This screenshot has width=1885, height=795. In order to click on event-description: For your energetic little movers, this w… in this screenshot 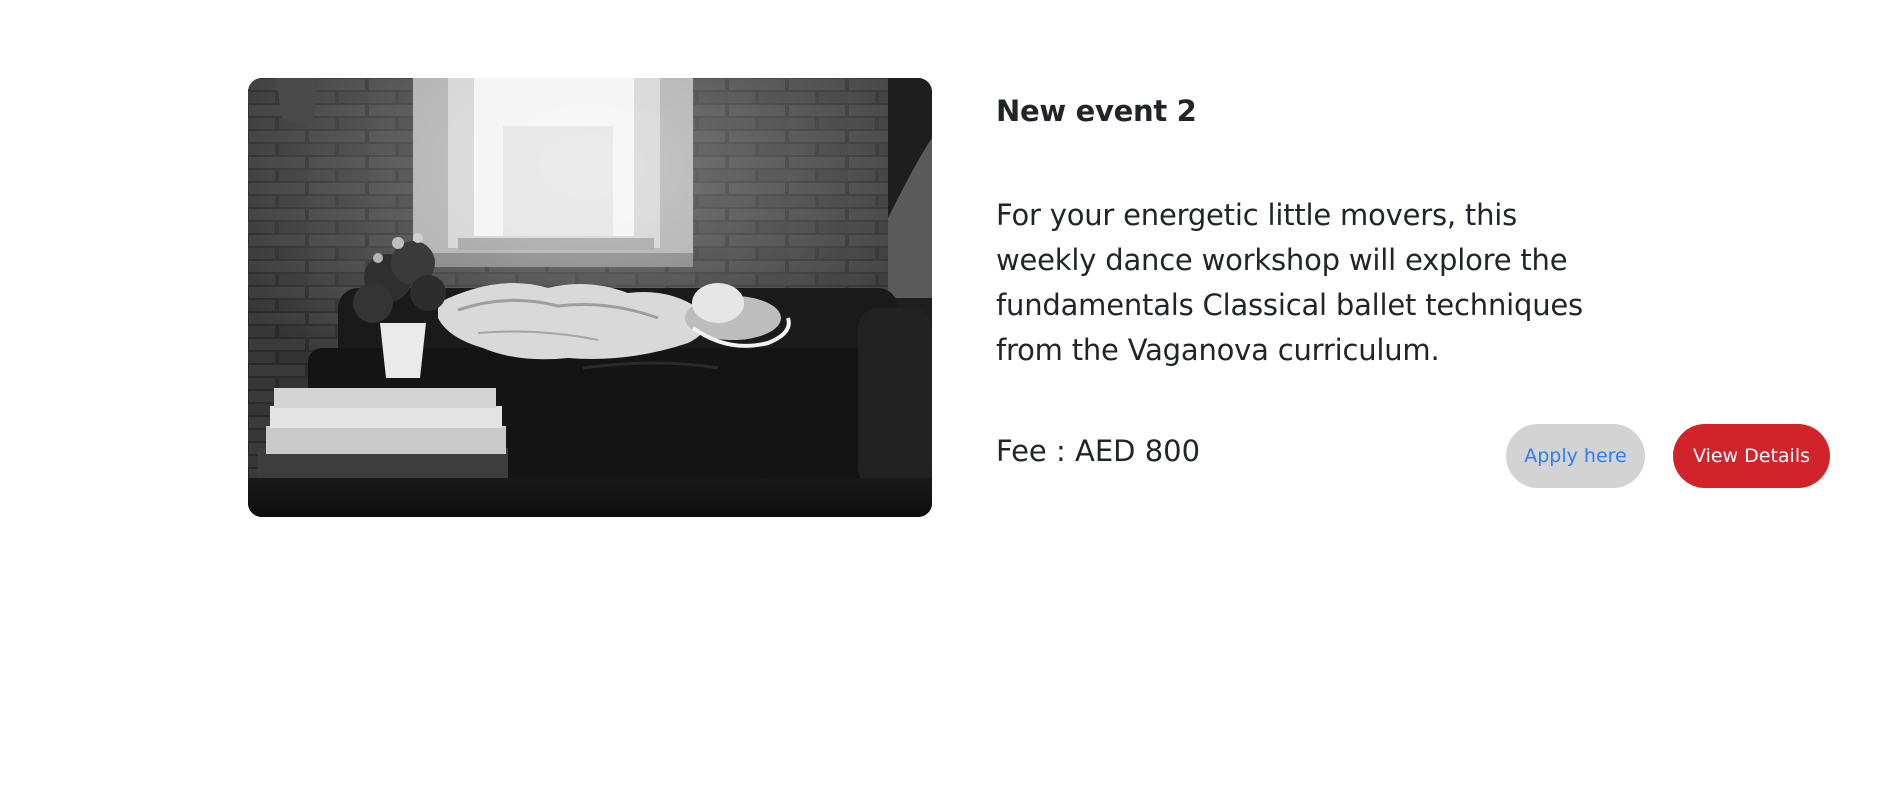, I will do `click(1289, 282)`.